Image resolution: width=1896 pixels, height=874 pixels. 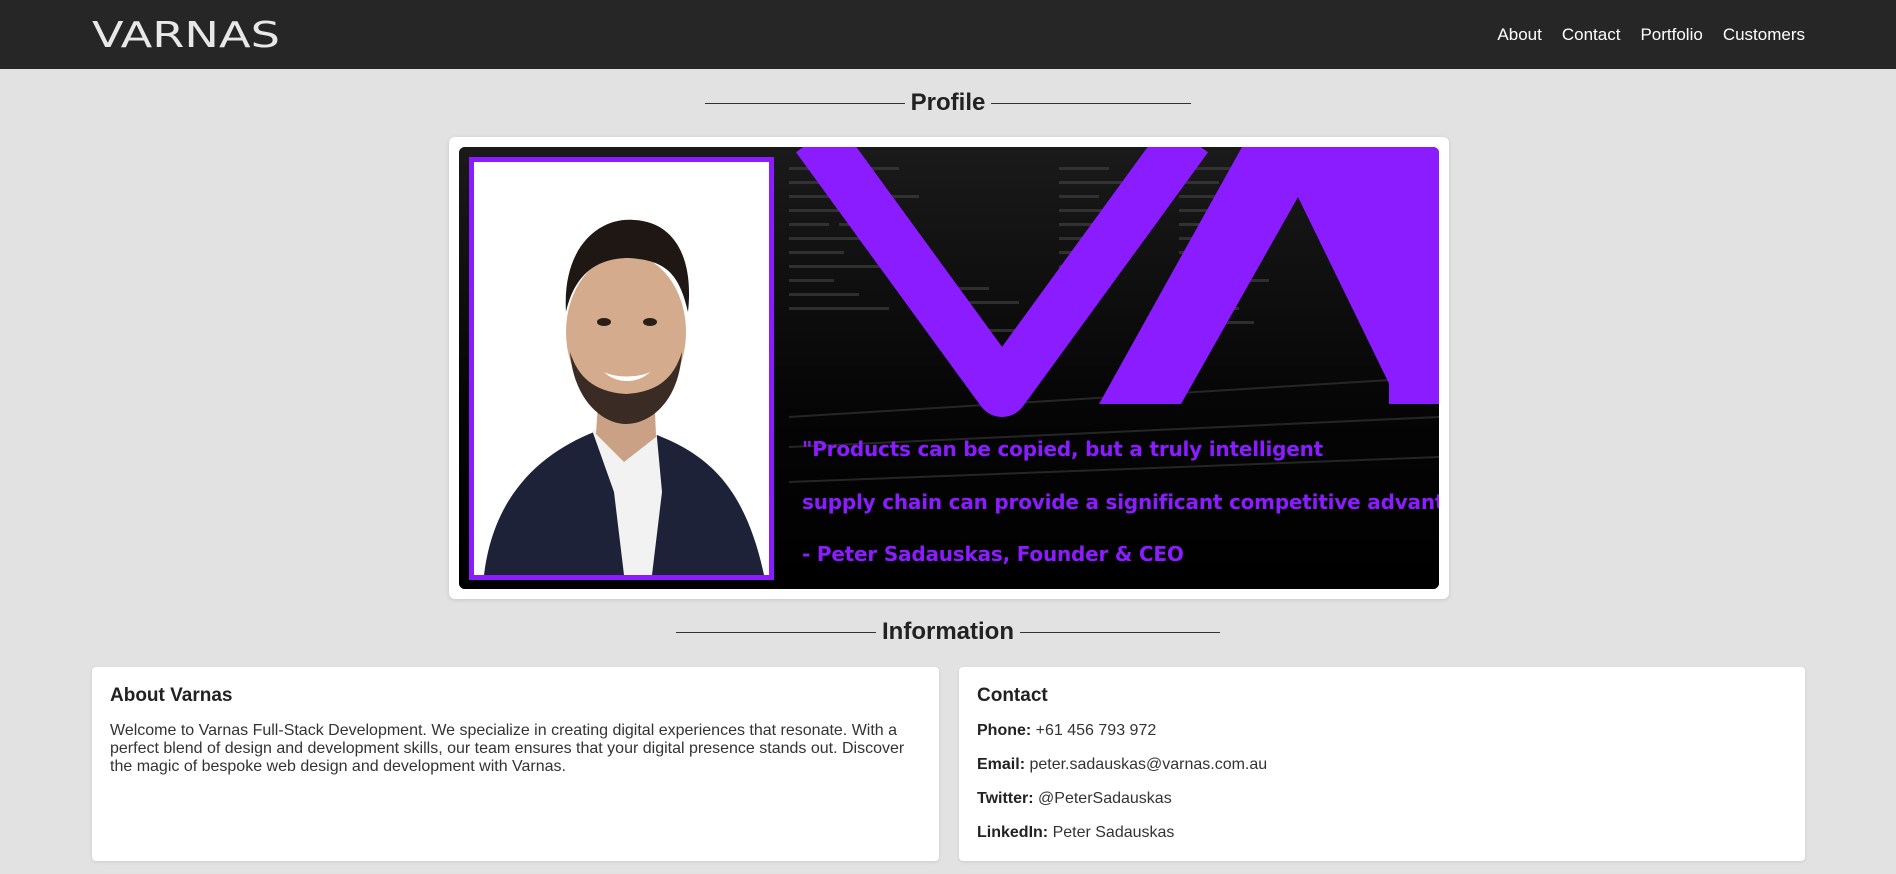 I want to click on information-section-heading: Information, so click(x=948, y=632).